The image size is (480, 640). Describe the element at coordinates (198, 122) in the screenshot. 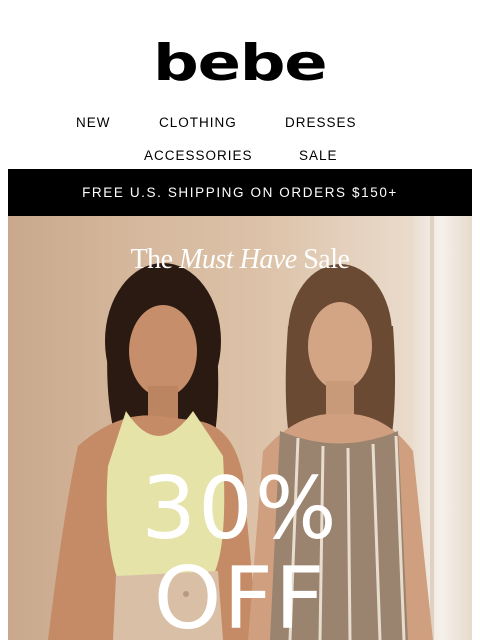

I see `nav-item-clothing: CLOTHING` at that location.